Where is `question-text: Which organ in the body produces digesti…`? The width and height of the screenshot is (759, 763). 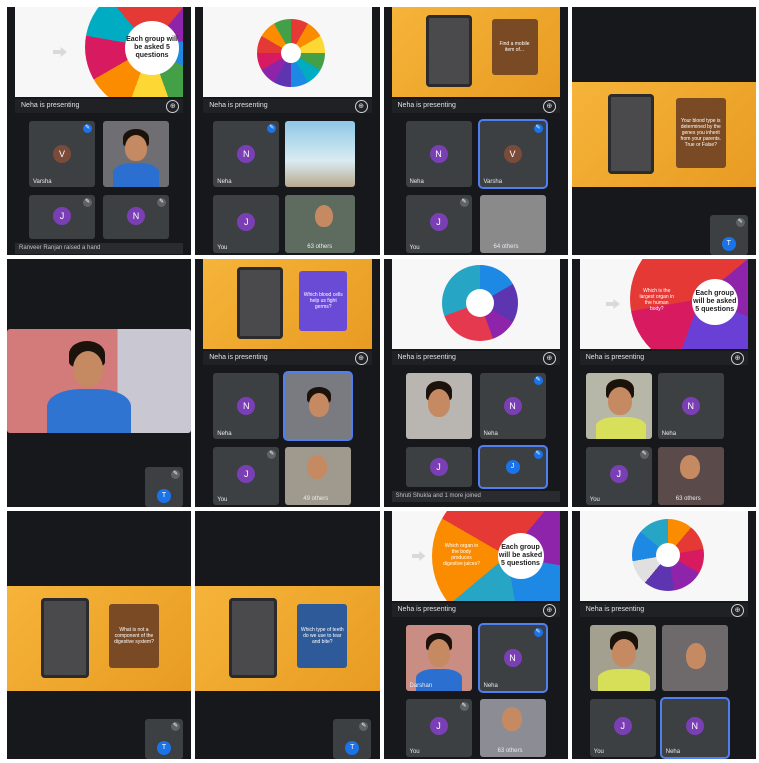
question-text: Which organ in the body produces digesti… is located at coordinates (461, 555).